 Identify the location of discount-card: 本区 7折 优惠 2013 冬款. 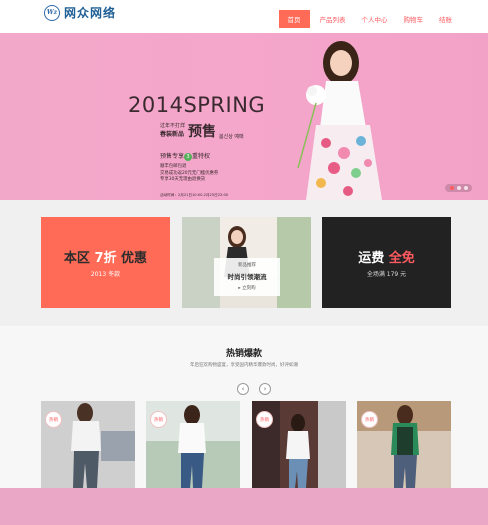
(105, 262).